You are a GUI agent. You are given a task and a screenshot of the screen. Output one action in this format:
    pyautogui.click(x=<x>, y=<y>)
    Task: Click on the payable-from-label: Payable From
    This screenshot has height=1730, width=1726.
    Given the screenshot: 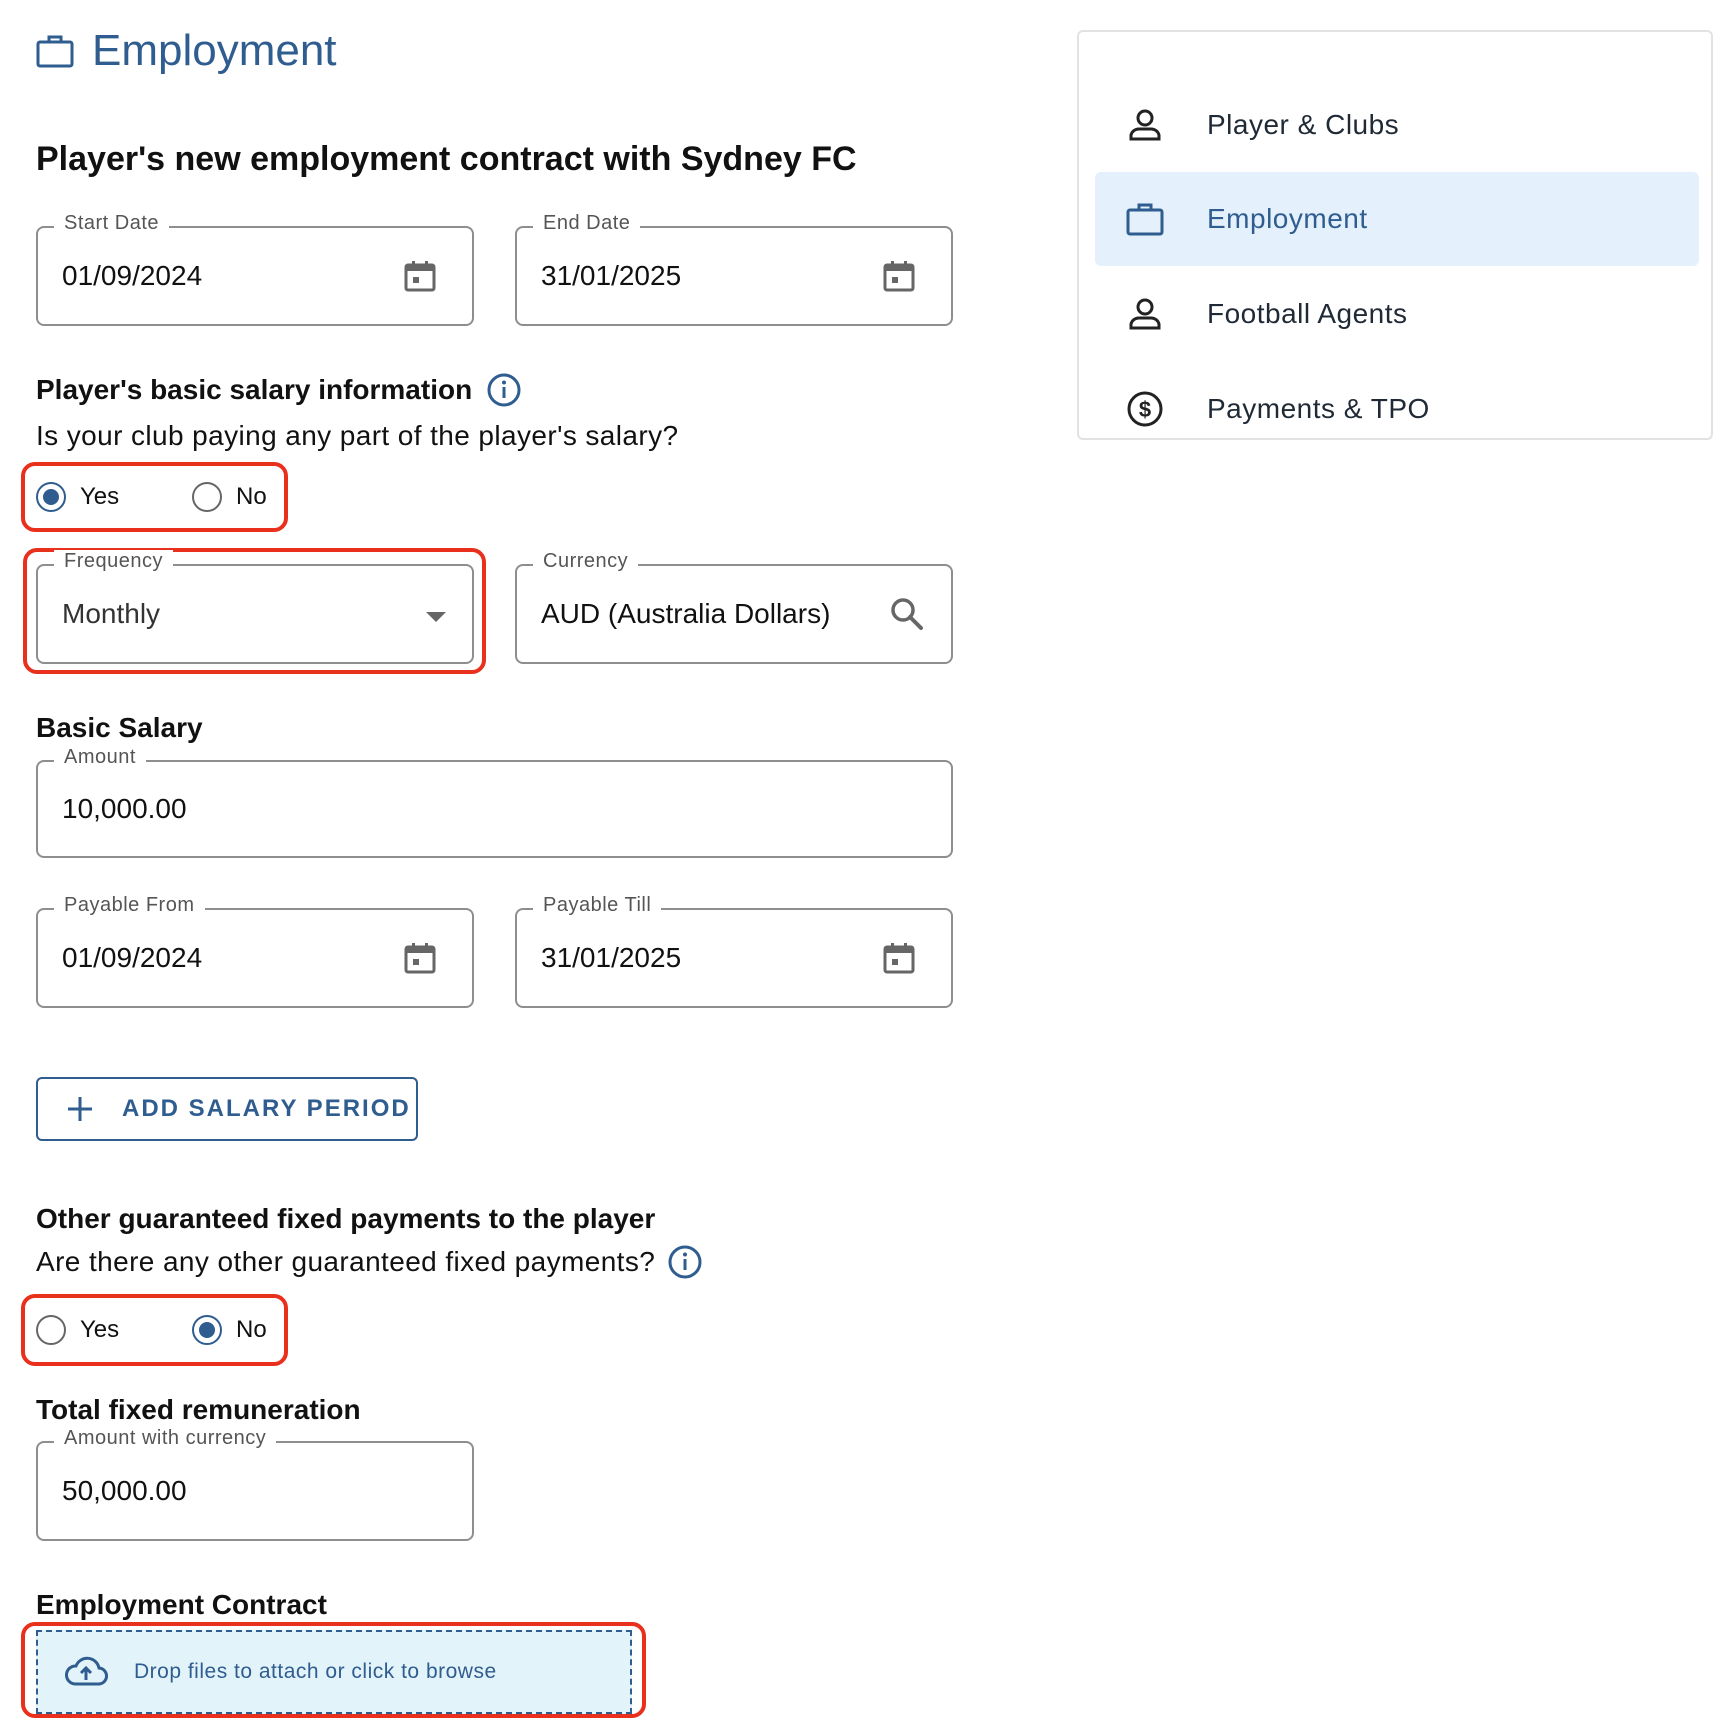 What is the action you would take?
    pyautogui.click(x=129, y=905)
    